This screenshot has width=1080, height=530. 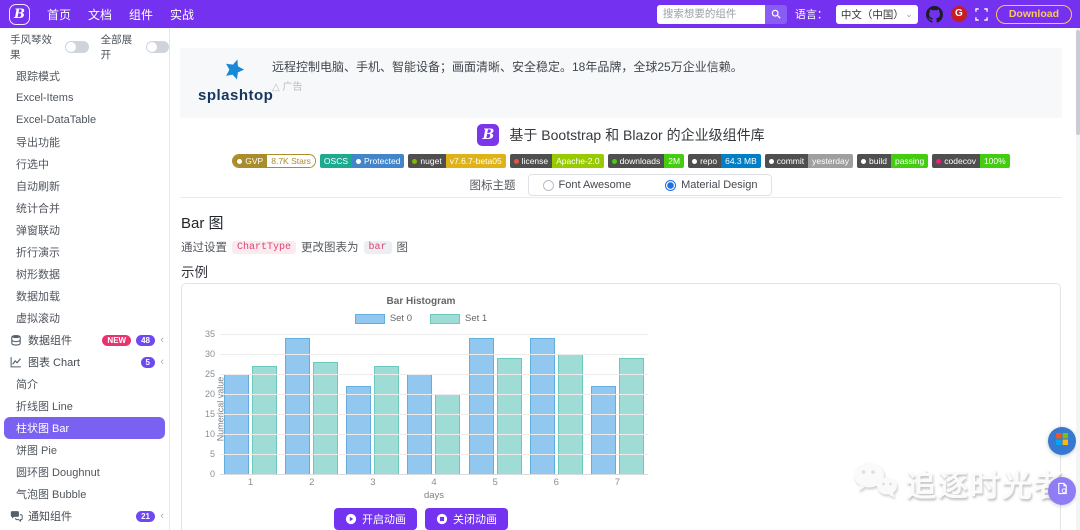 I want to click on nav-item-1: 文档, so click(x=100, y=14).